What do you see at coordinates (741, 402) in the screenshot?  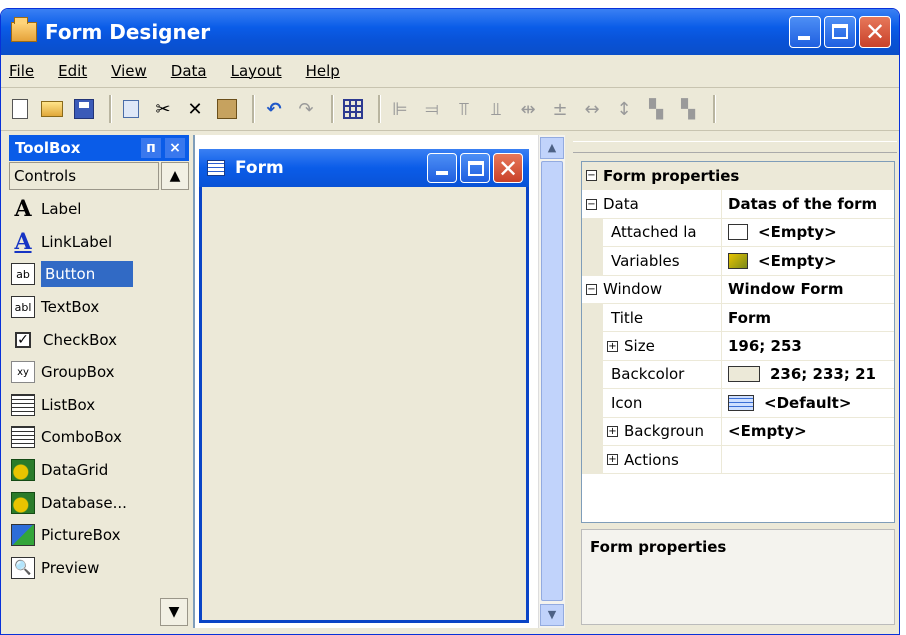 I see `form-icon-preview` at bounding box center [741, 402].